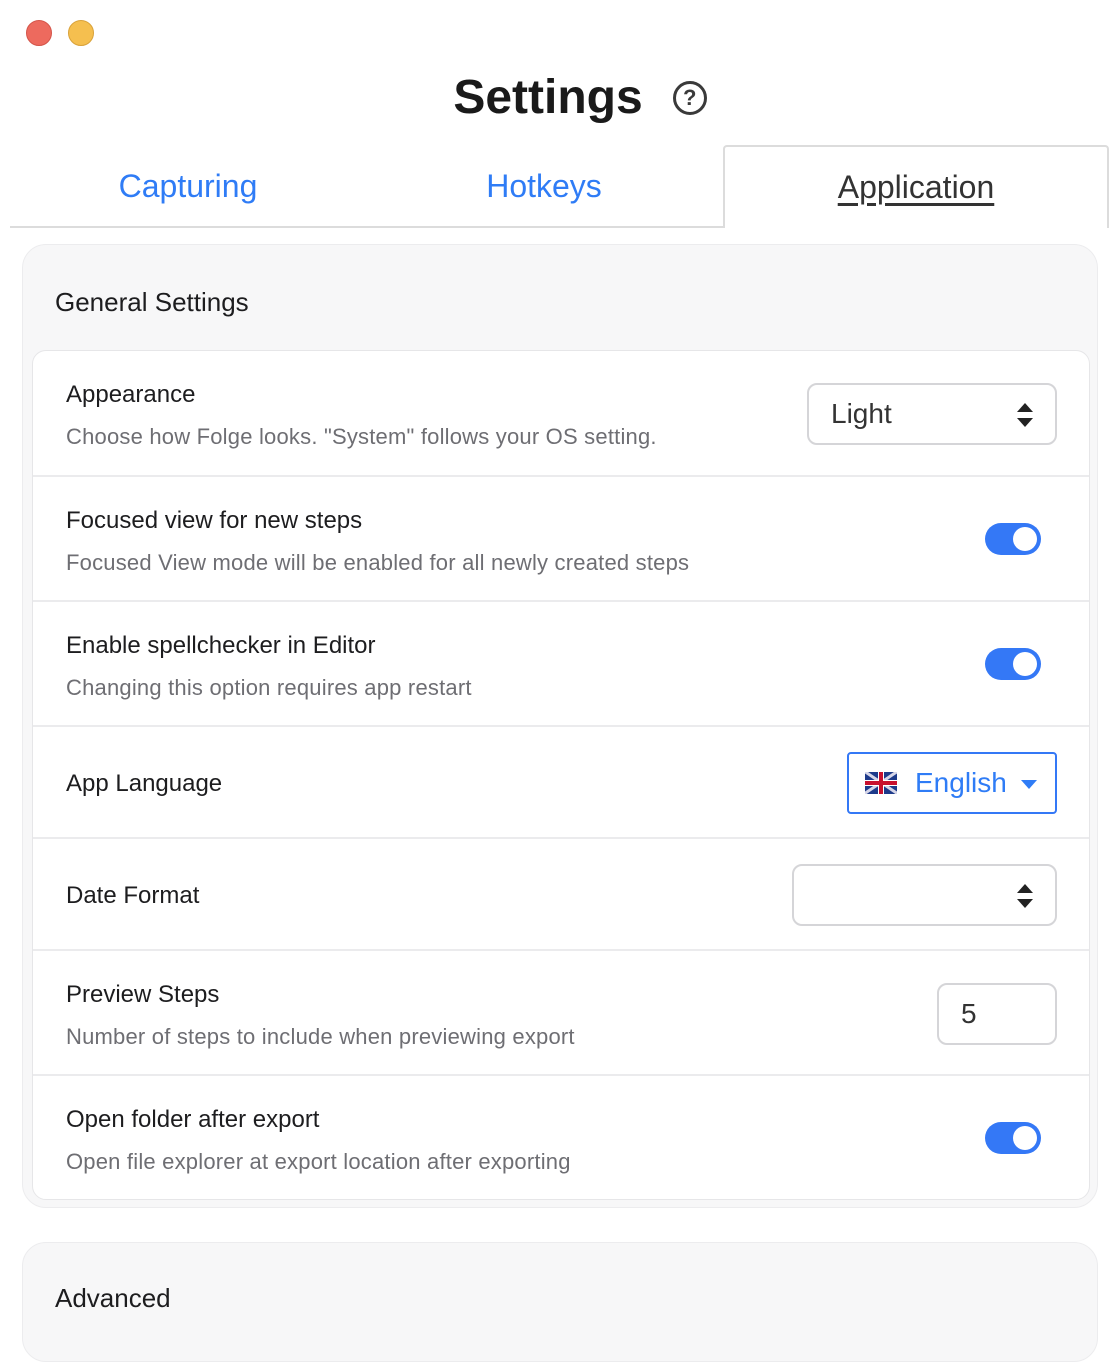 The width and height of the screenshot is (1120, 1362). Describe the element at coordinates (932, 414) in the screenshot. I see `appearance-select: Light` at that location.